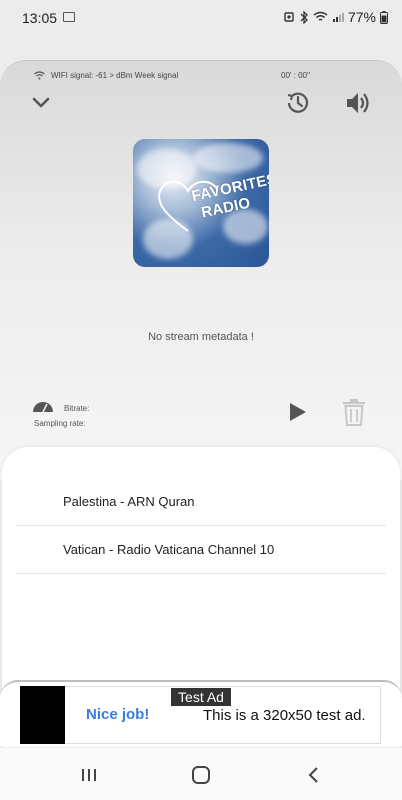  What do you see at coordinates (69, 17) in the screenshot?
I see `gallery-icon` at bounding box center [69, 17].